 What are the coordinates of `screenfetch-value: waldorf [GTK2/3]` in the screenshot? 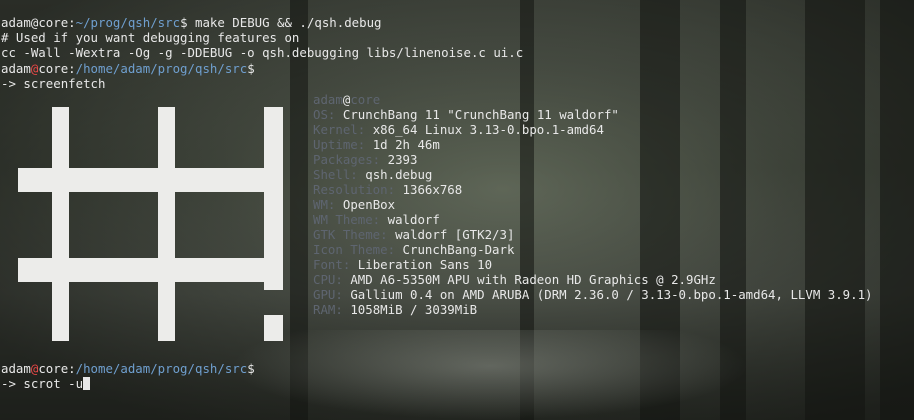 It's located at (455, 234).